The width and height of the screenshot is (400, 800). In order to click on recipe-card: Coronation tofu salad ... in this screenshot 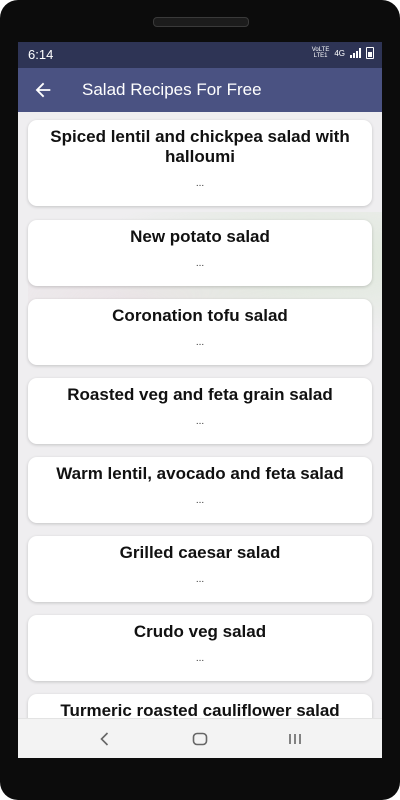, I will do `click(200, 332)`.